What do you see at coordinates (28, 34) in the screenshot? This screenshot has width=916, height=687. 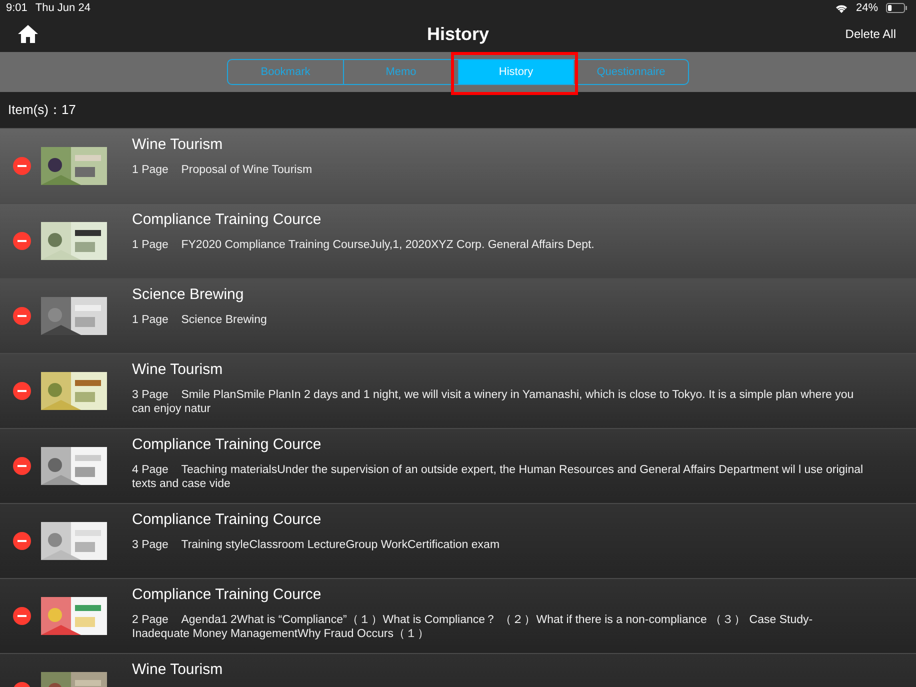 I see `home-icon` at bounding box center [28, 34].